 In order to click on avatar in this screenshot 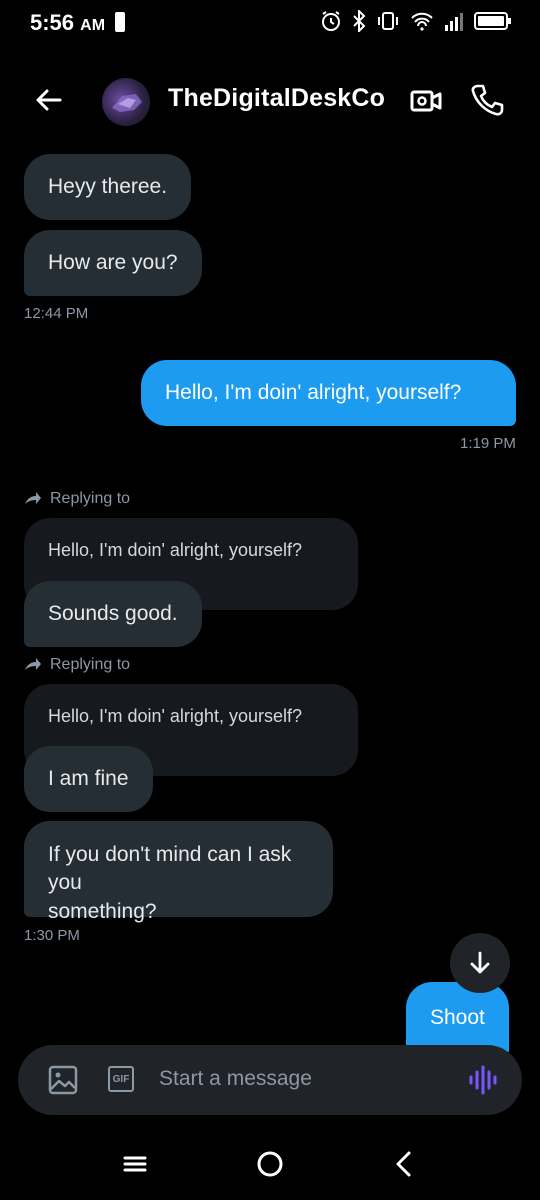, I will do `click(126, 102)`.